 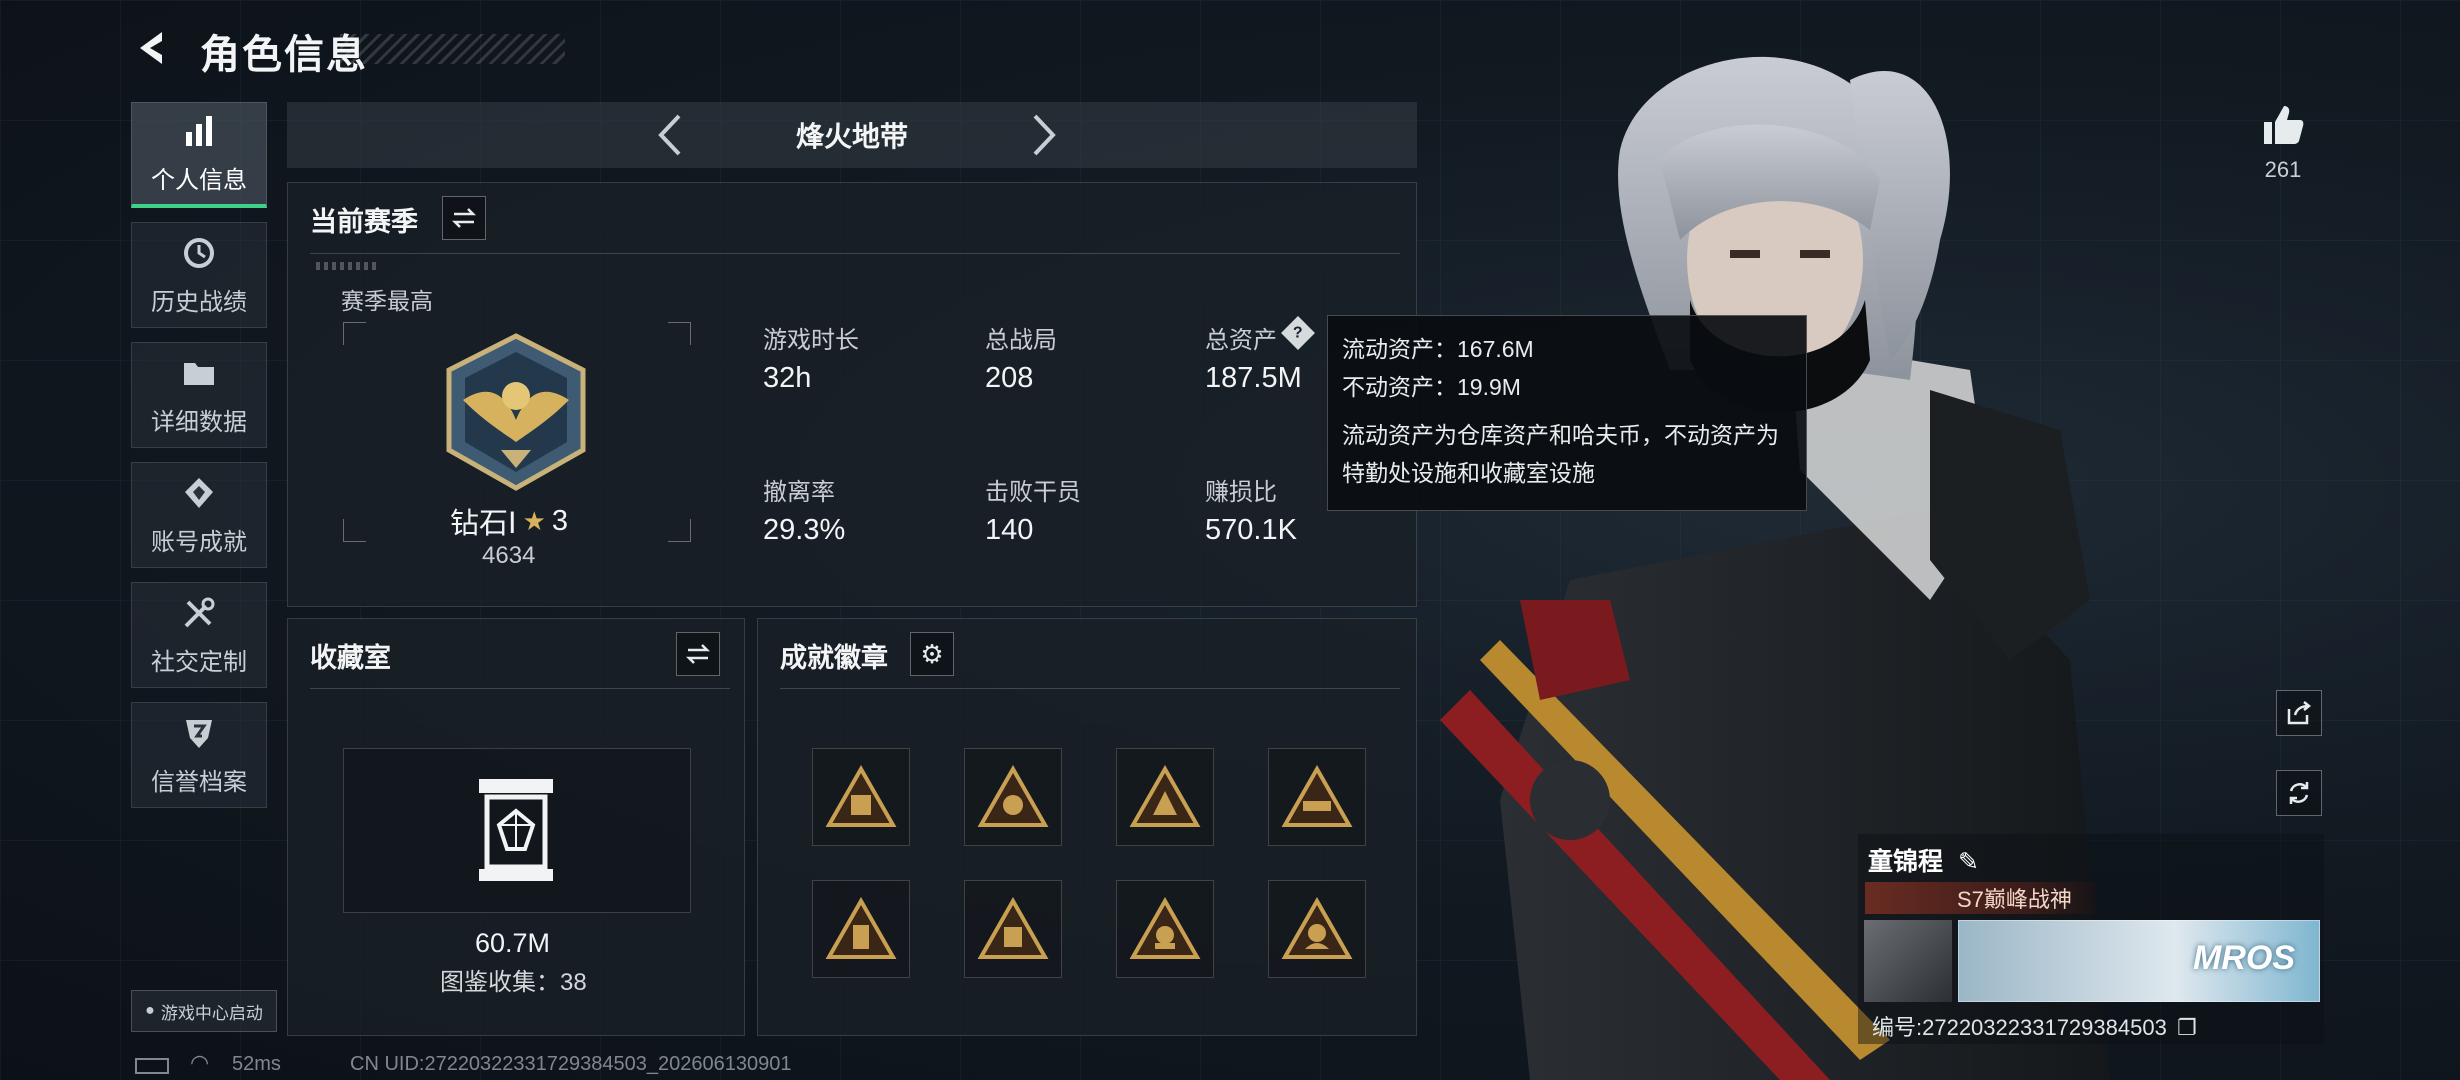 I want to click on stat-value-total-assets: 187.5M, so click(x=1253, y=378).